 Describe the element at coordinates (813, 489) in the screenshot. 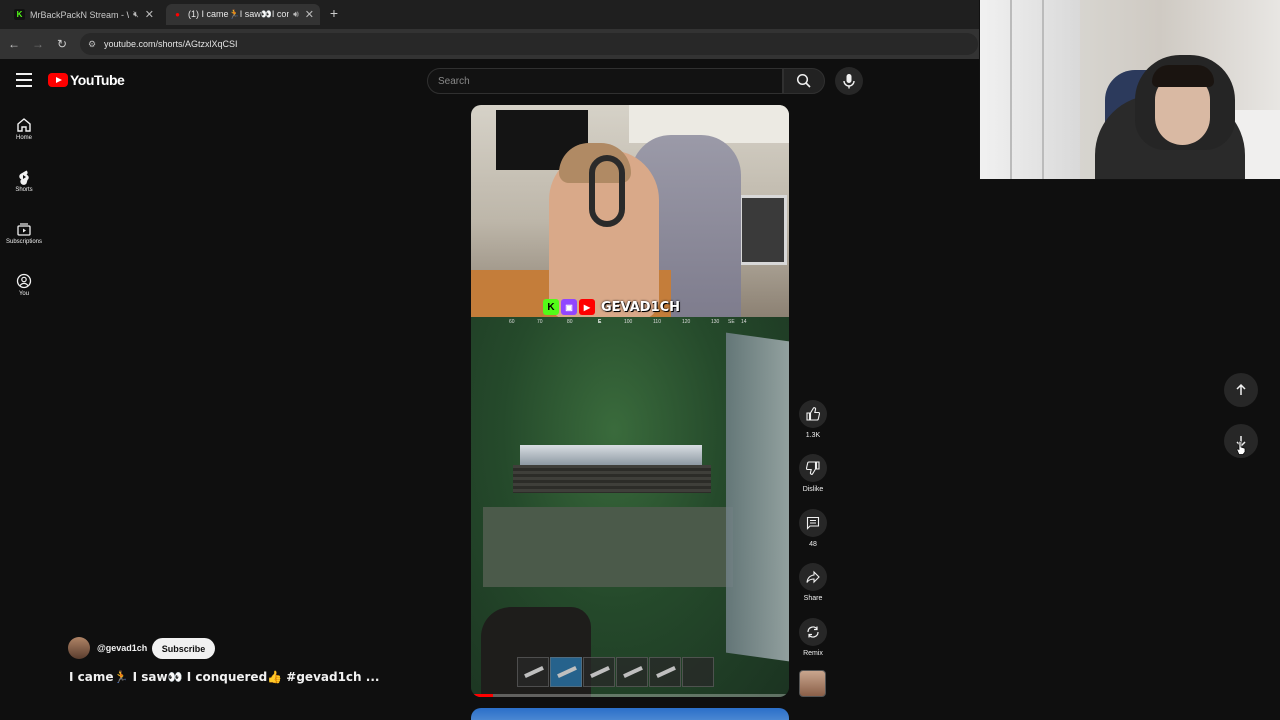

I see `dislike-label: Dislike` at that location.